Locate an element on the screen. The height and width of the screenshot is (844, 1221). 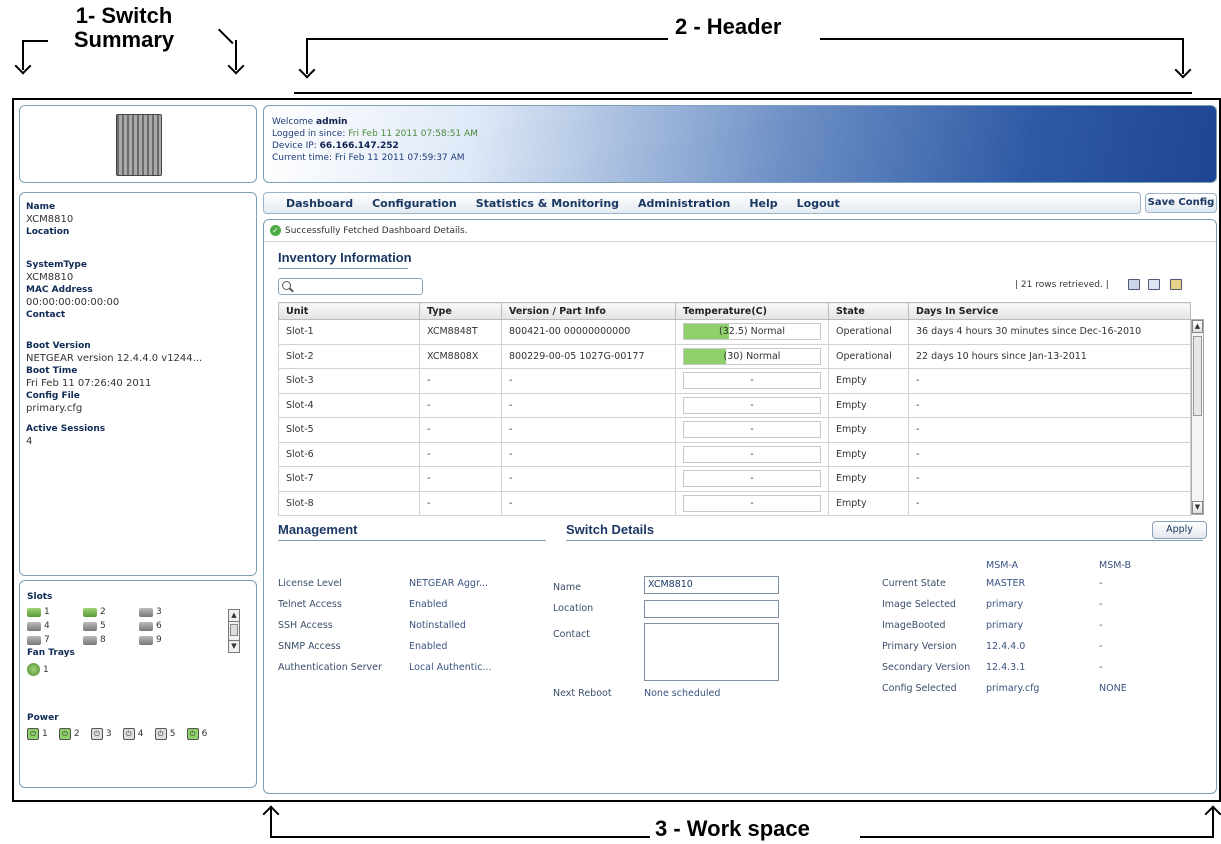
switch-contact-label: Contact is located at coordinates (571, 634).